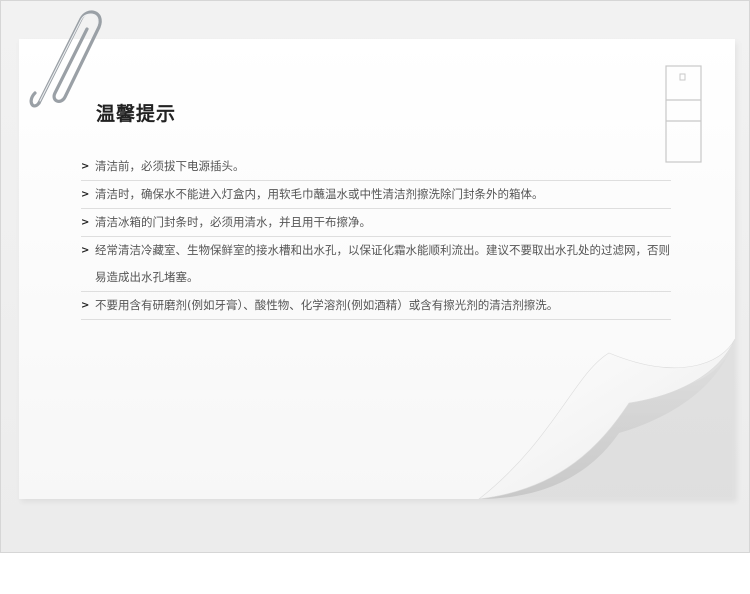 This screenshot has height=594, width=750. I want to click on tip-text: 清洁时，确保水不能进入灯盒内，用软毛巾蘸温水或中性清洁剂擦洗除门封条外的箱体。, so click(319, 194).